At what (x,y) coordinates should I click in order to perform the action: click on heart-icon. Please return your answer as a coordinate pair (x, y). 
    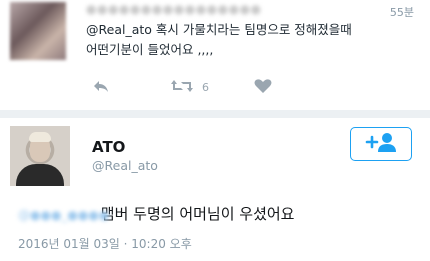
    Looking at the image, I should click on (263, 86).